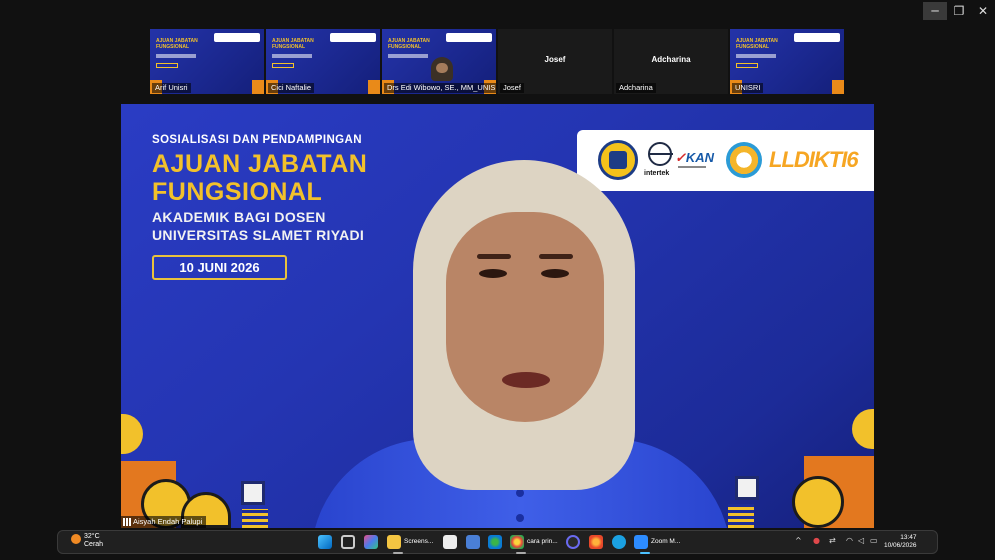 Image resolution: width=995 pixels, height=560 pixels. Describe the element at coordinates (76, 539) in the screenshot. I see `weather-icon` at that location.